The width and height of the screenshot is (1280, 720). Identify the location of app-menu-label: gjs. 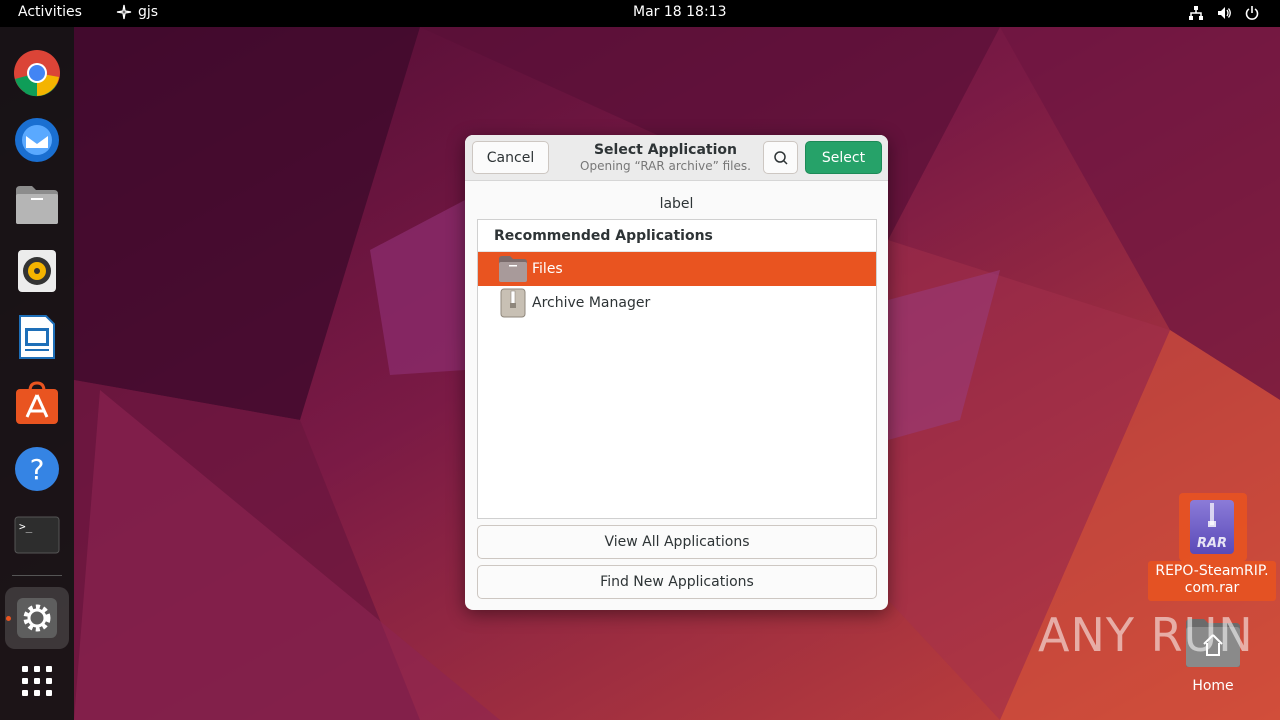
(148, 12).